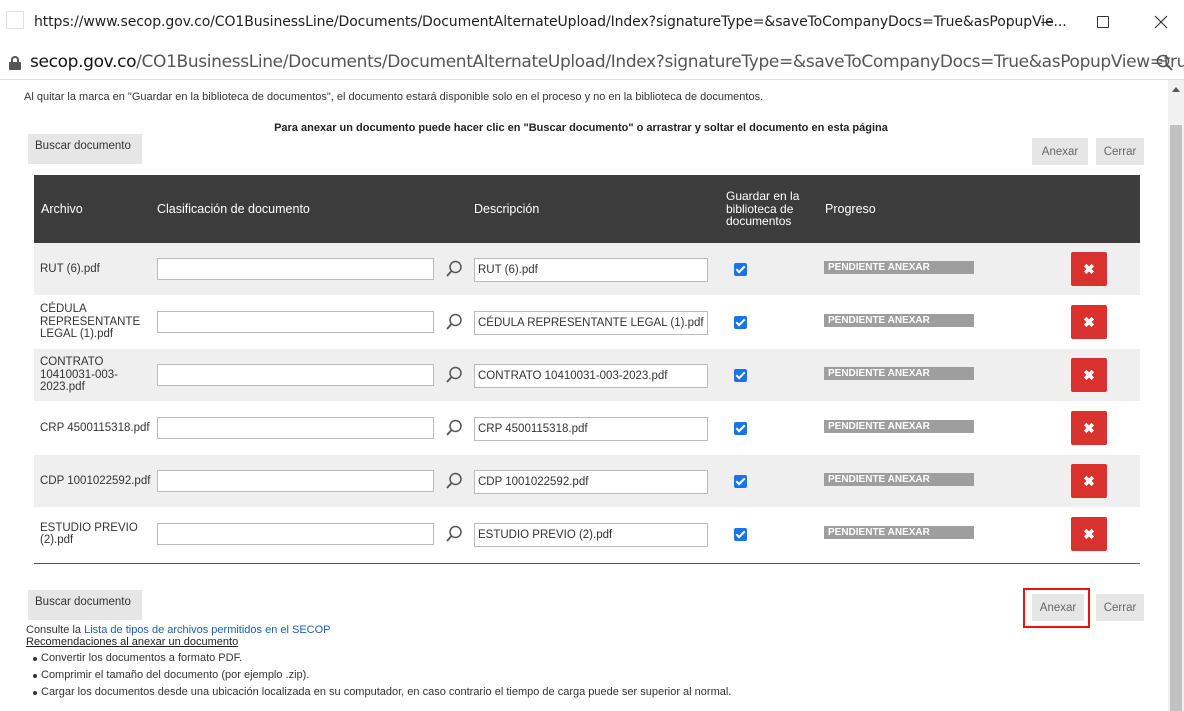 The height and width of the screenshot is (711, 1184). What do you see at coordinates (54, 630) in the screenshot?
I see `consulte-prefix: Consulte la` at bounding box center [54, 630].